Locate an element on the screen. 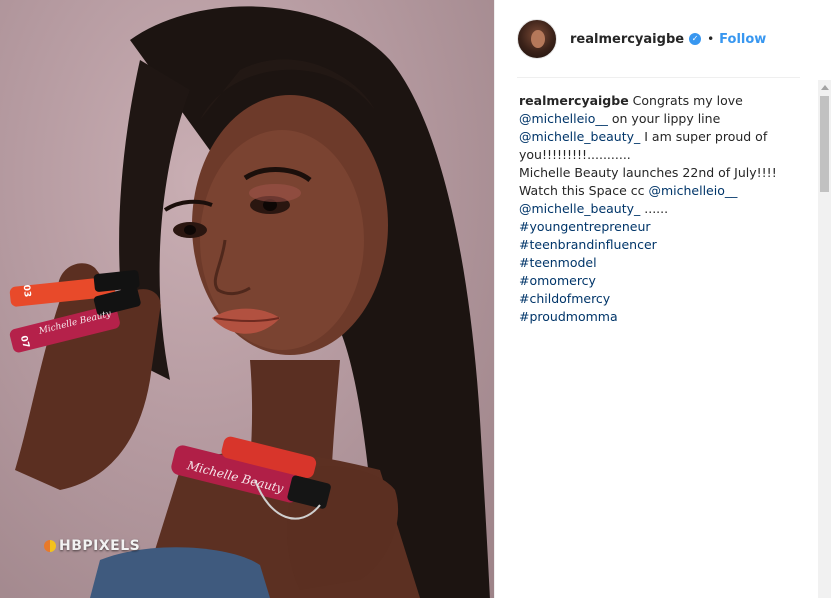 The image size is (831, 598). caption-line-2: @michelleio__ on your lippy line is located at coordinates (662, 119).